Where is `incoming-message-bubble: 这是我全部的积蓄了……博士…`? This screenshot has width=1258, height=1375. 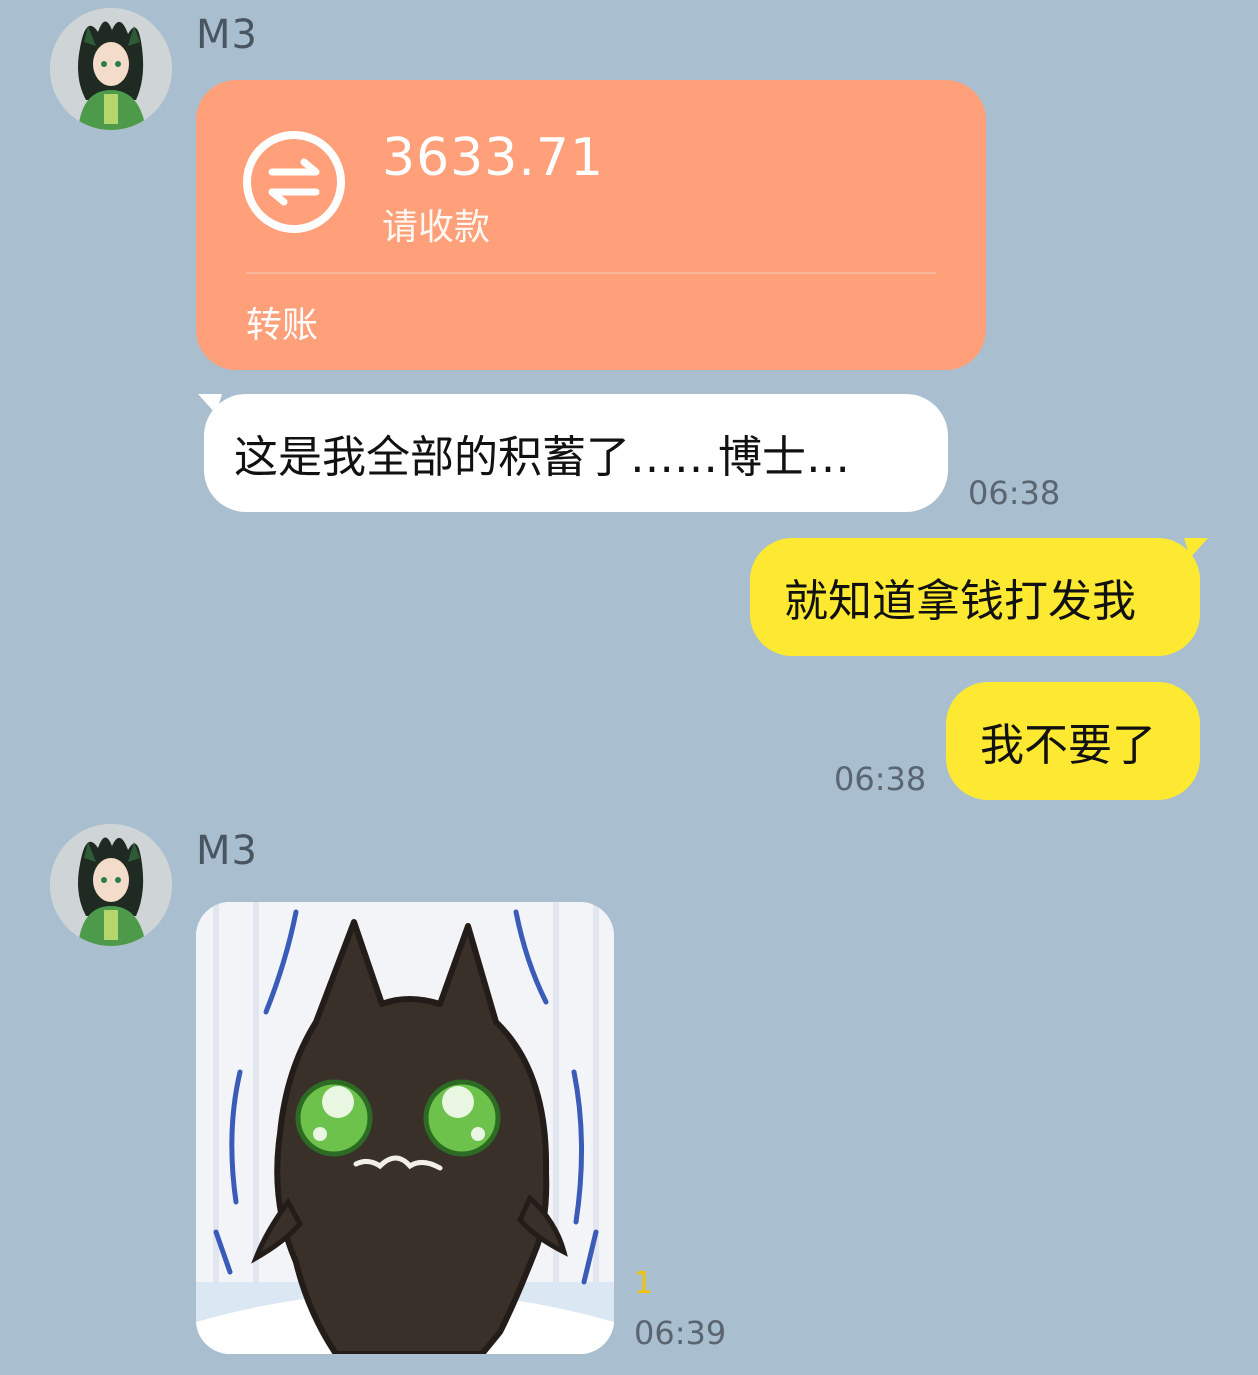
incoming-message-bubble: 这是我全部的积蓄了……博士… is located at coordinates (573, 453).